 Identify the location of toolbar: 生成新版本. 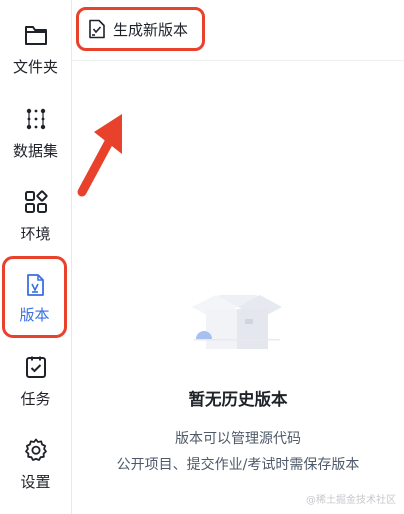
(238, 30).